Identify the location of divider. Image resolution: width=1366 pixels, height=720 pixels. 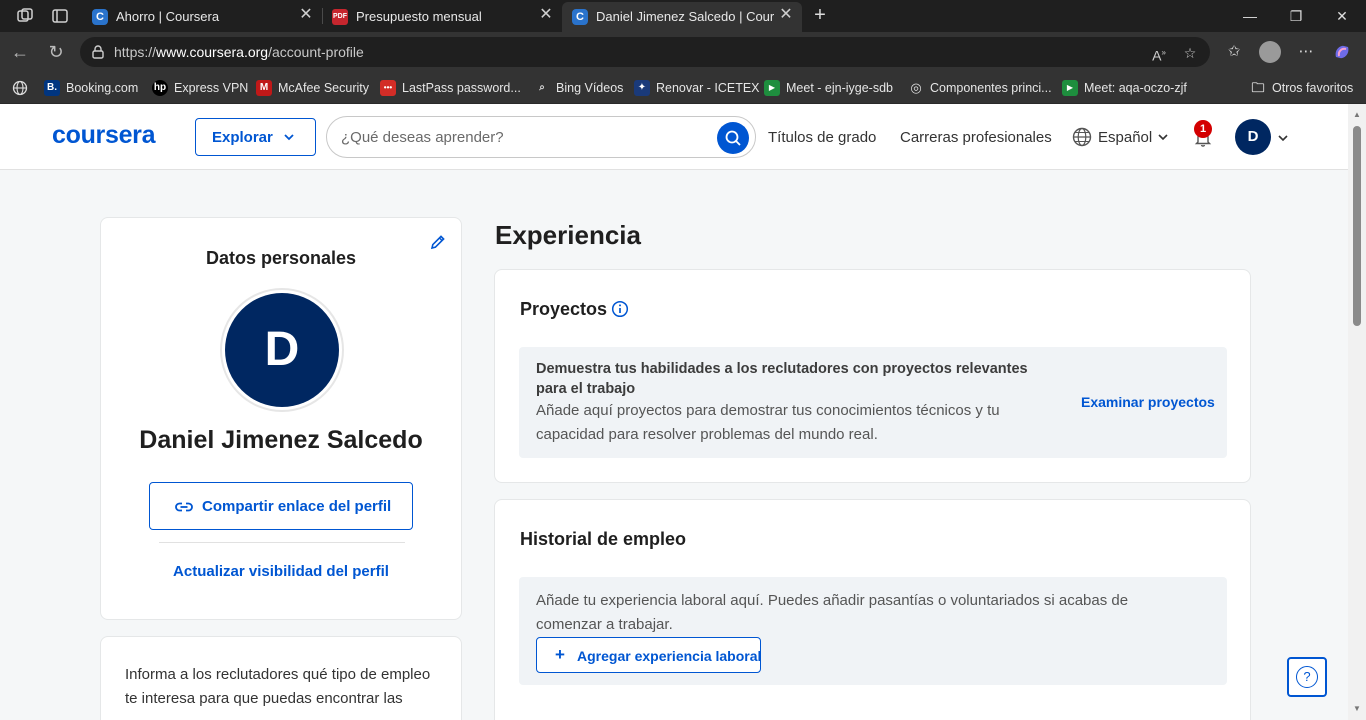
(282, 542).